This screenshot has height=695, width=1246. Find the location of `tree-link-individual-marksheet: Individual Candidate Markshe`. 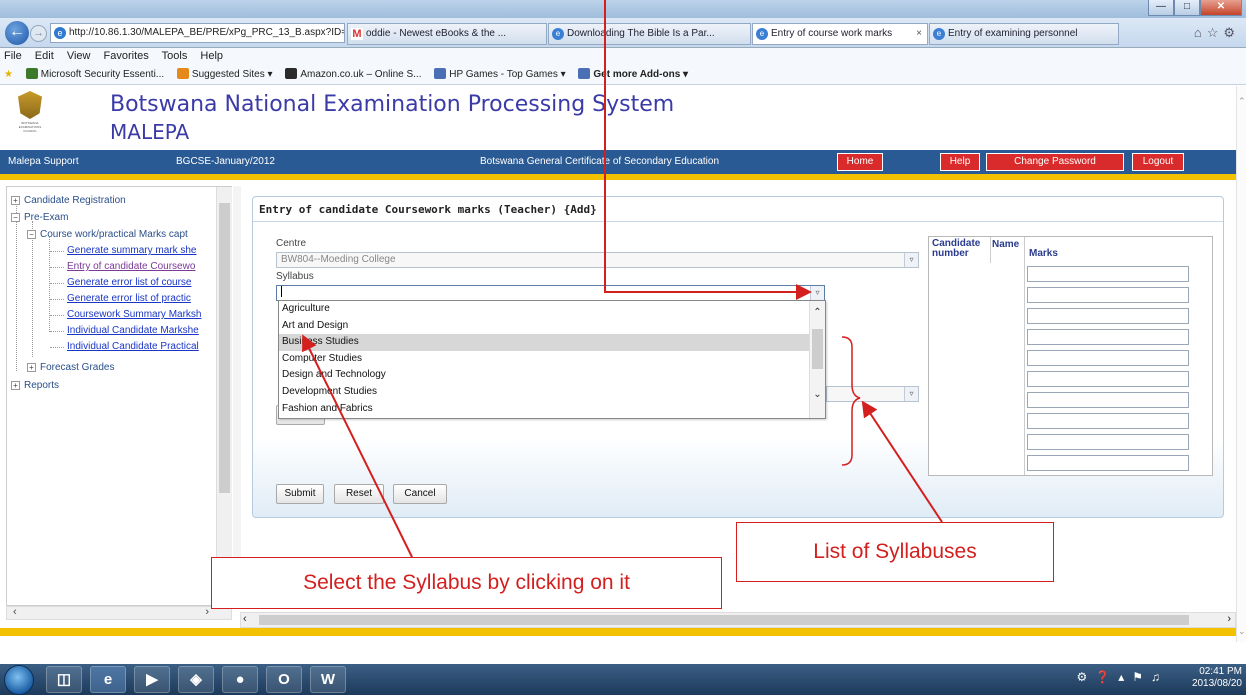

tree-link-individual-marksheet: Individual Candidate Markshe is located at coordinates (133, 330).